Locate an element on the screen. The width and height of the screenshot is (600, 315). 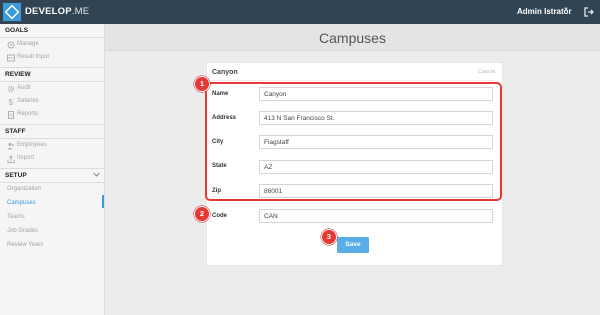
sidebar-section-staff: STAFF is located at coordinates (15, 131).